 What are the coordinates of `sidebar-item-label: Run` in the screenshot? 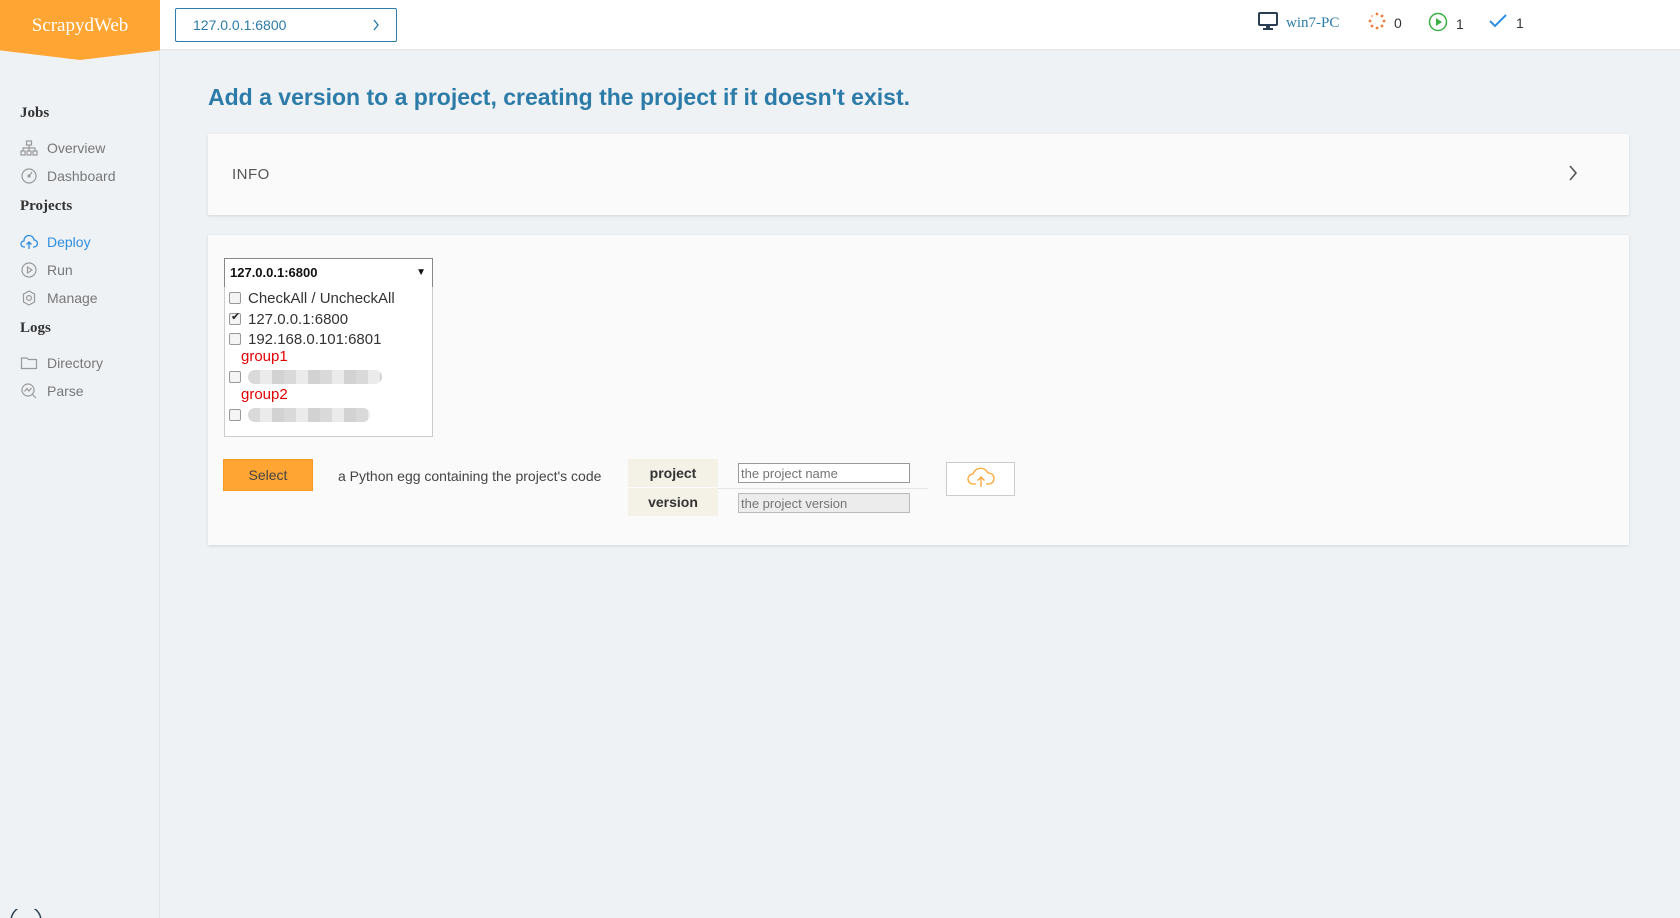 It's located at (60, 270).